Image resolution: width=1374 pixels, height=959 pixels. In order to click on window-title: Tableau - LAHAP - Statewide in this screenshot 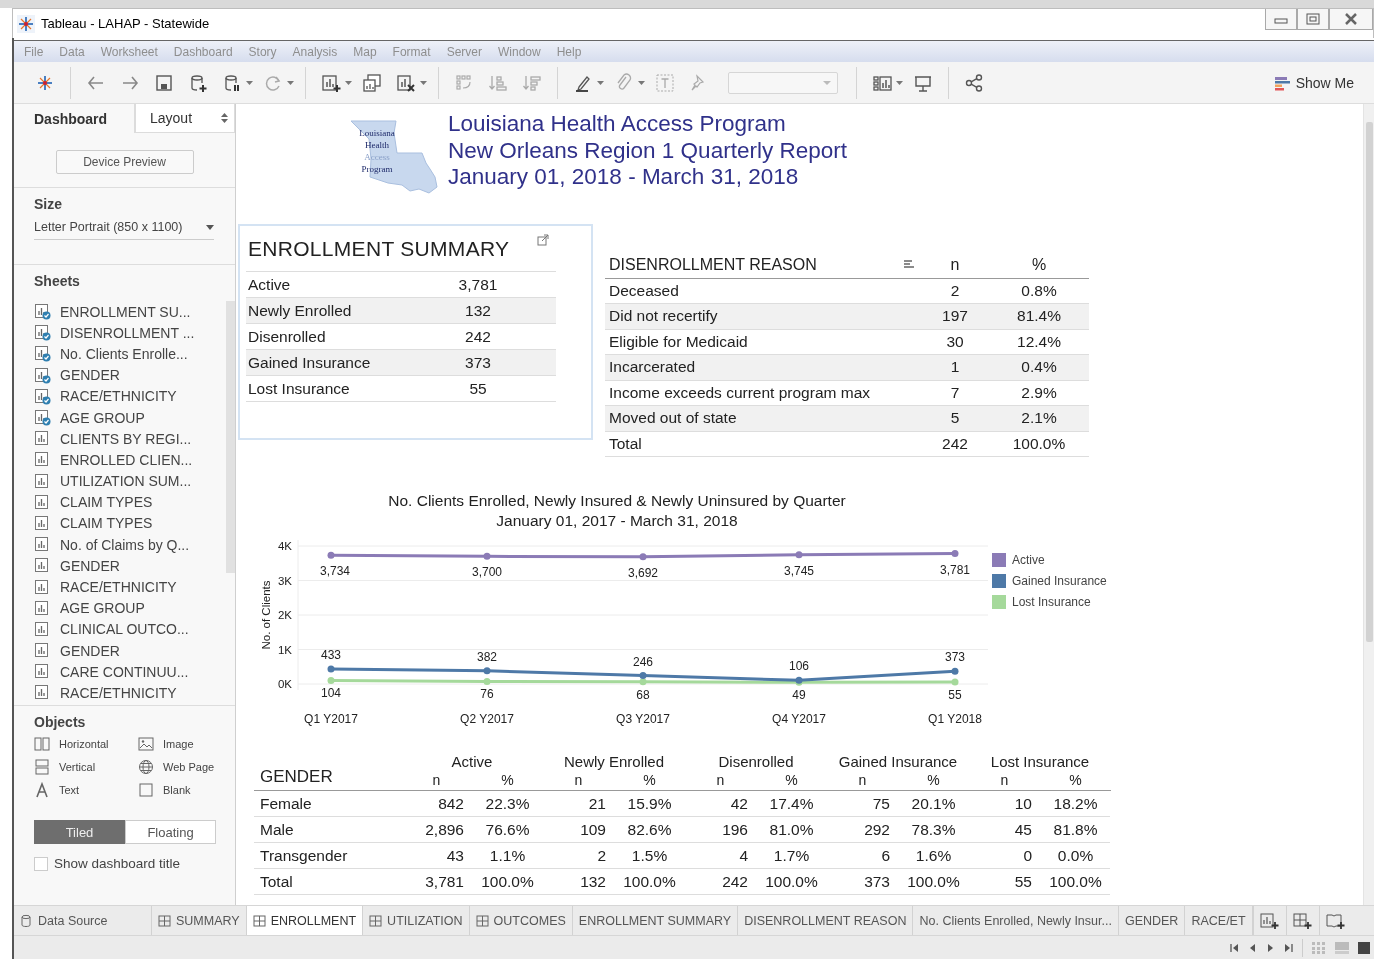, I will do `click(125, 23)`.